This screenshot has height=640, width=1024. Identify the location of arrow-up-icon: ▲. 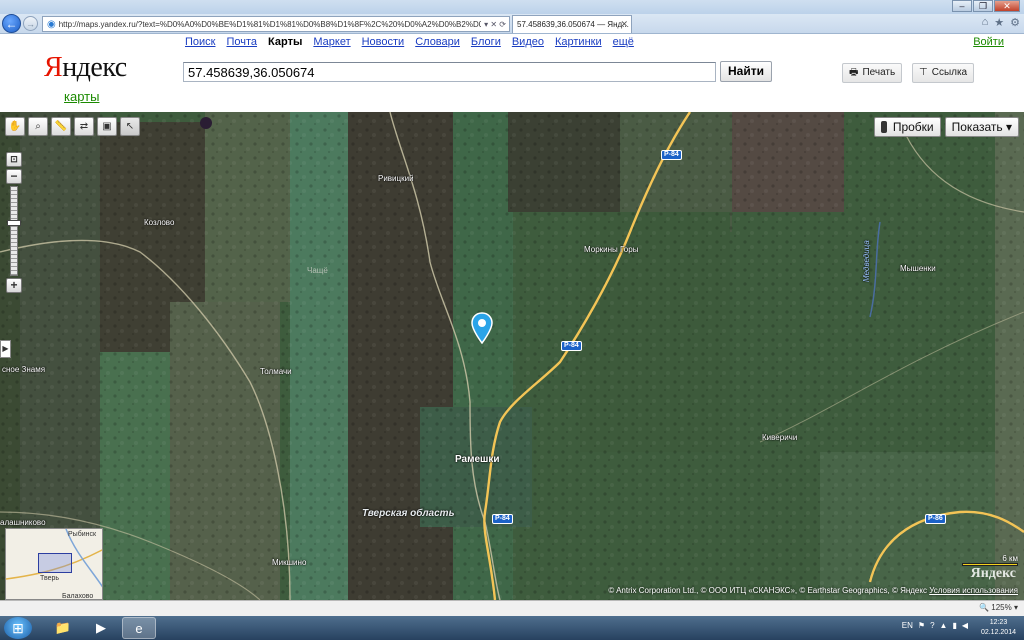
(944, 625).